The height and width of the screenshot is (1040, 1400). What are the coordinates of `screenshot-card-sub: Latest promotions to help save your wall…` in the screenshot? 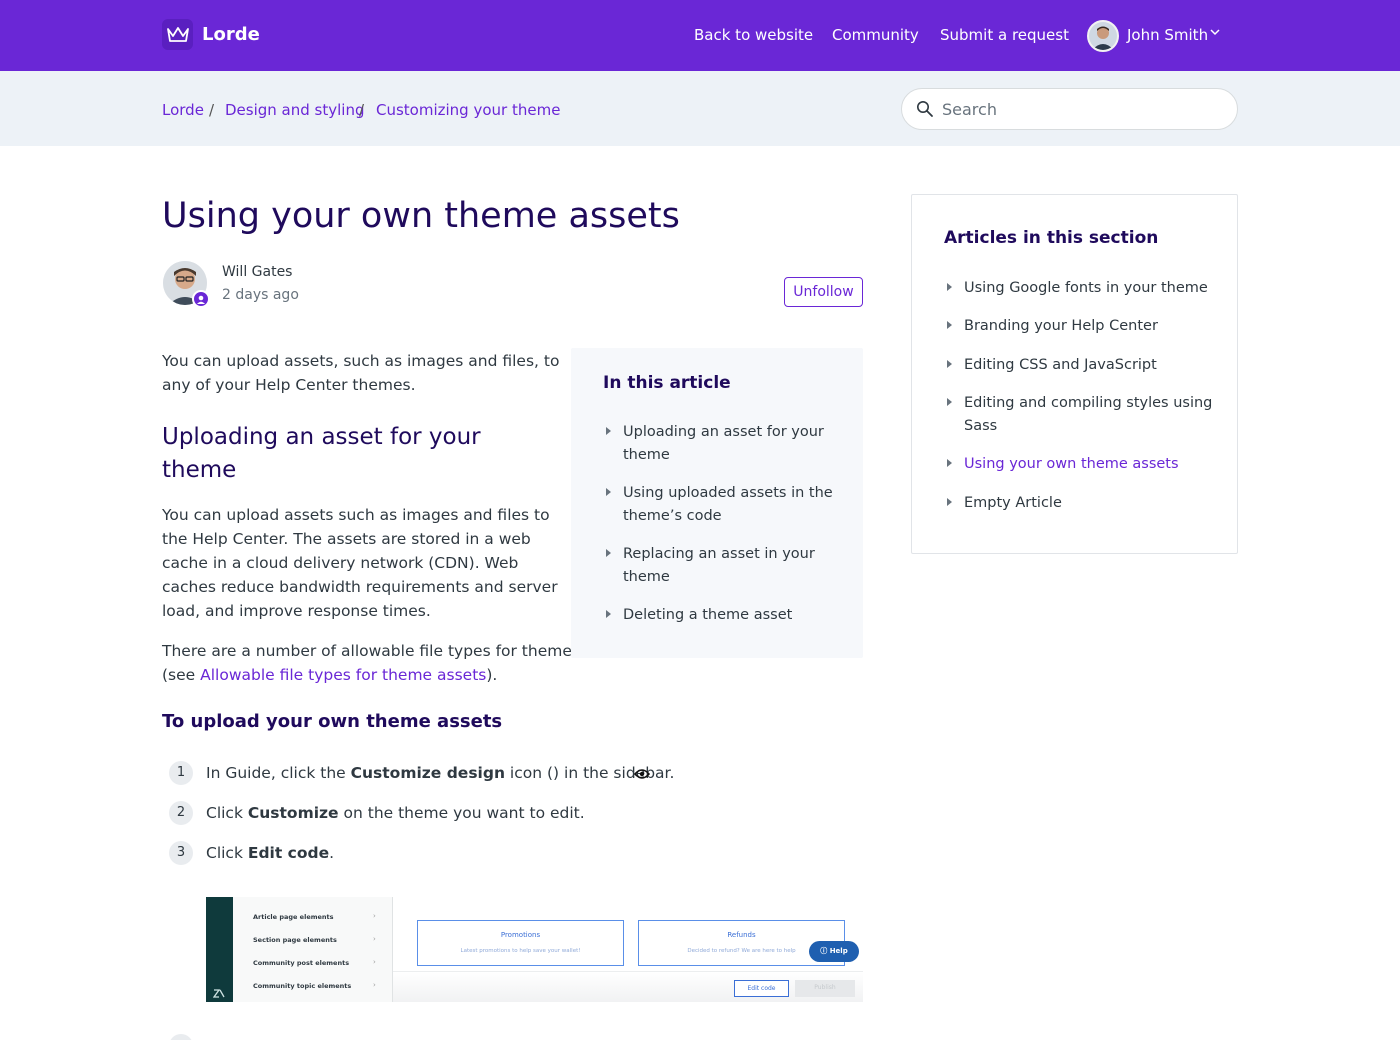 It's located at (520, 951).